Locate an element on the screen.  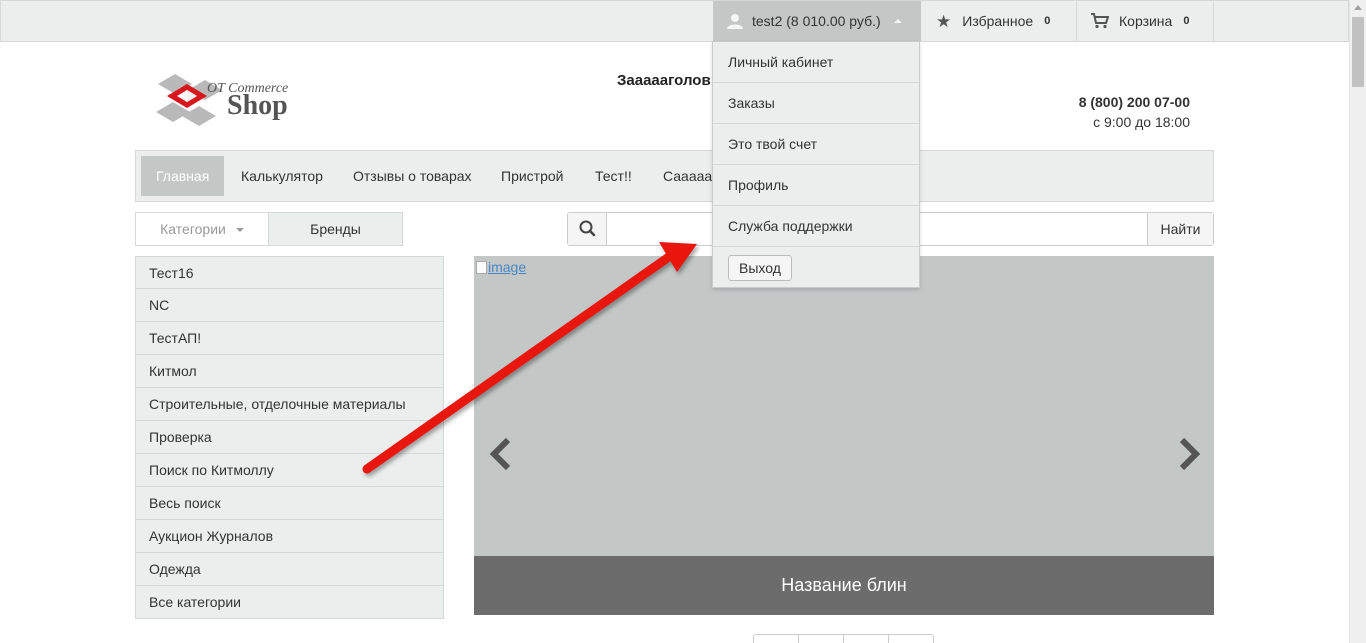
category-item: Проверка is located at coordinates (289, 437).